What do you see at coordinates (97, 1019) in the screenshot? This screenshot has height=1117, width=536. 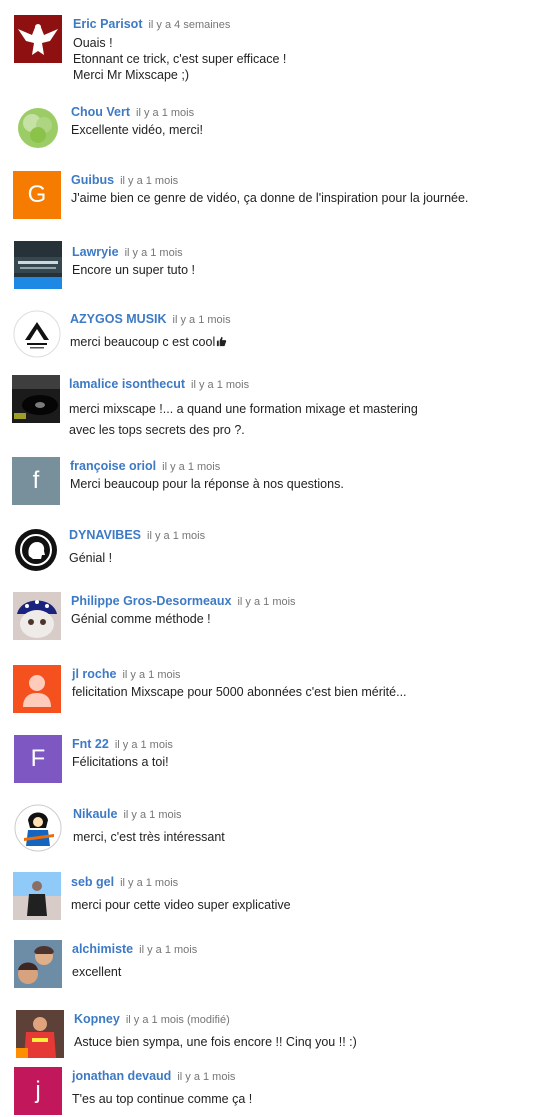 I see `author-name: Kopney` at bounding box center [97, 1019].